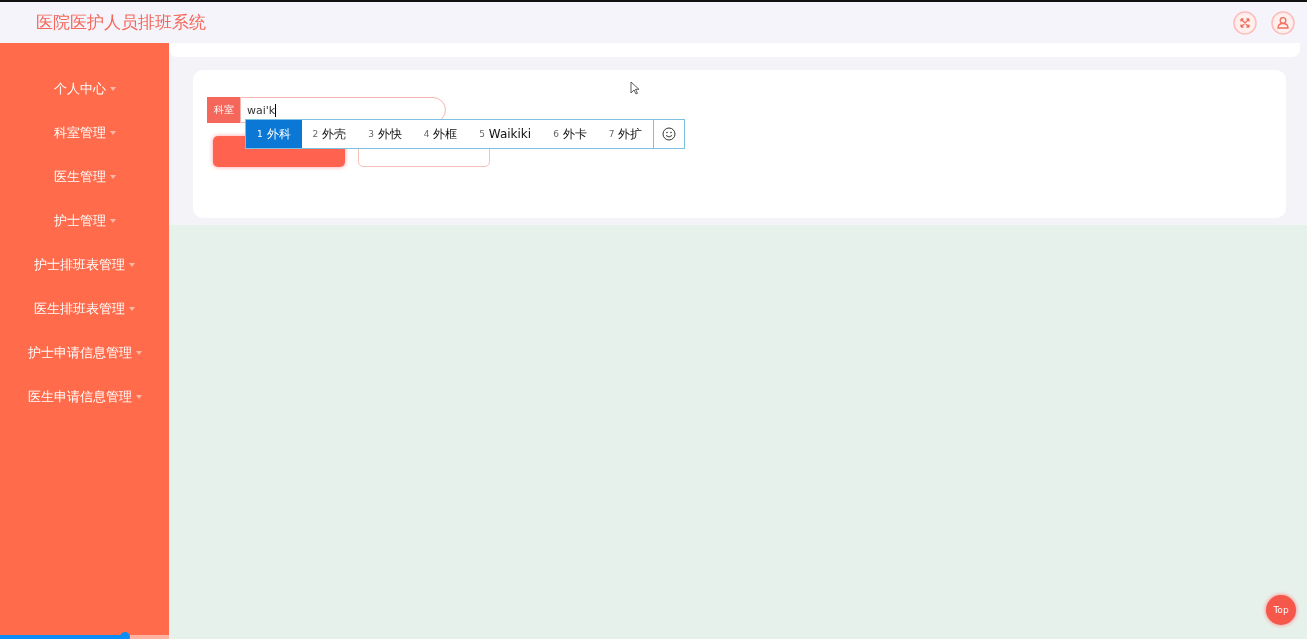 The height and width of the screenshot is (639, 1307). Describe the element at coordinates (84, 309) in the screenshot. I see `sidebar-item: 医生排班表管理` at that location.